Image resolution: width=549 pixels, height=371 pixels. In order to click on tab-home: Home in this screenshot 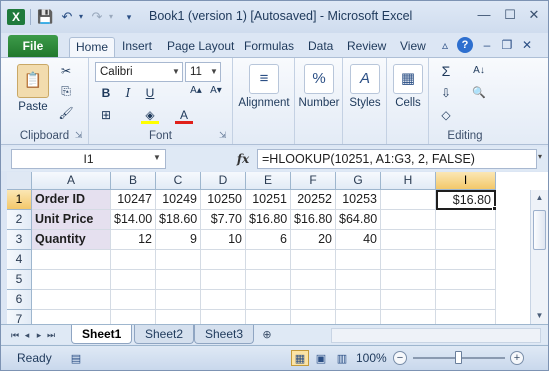, I will do `click(92, 47)`.